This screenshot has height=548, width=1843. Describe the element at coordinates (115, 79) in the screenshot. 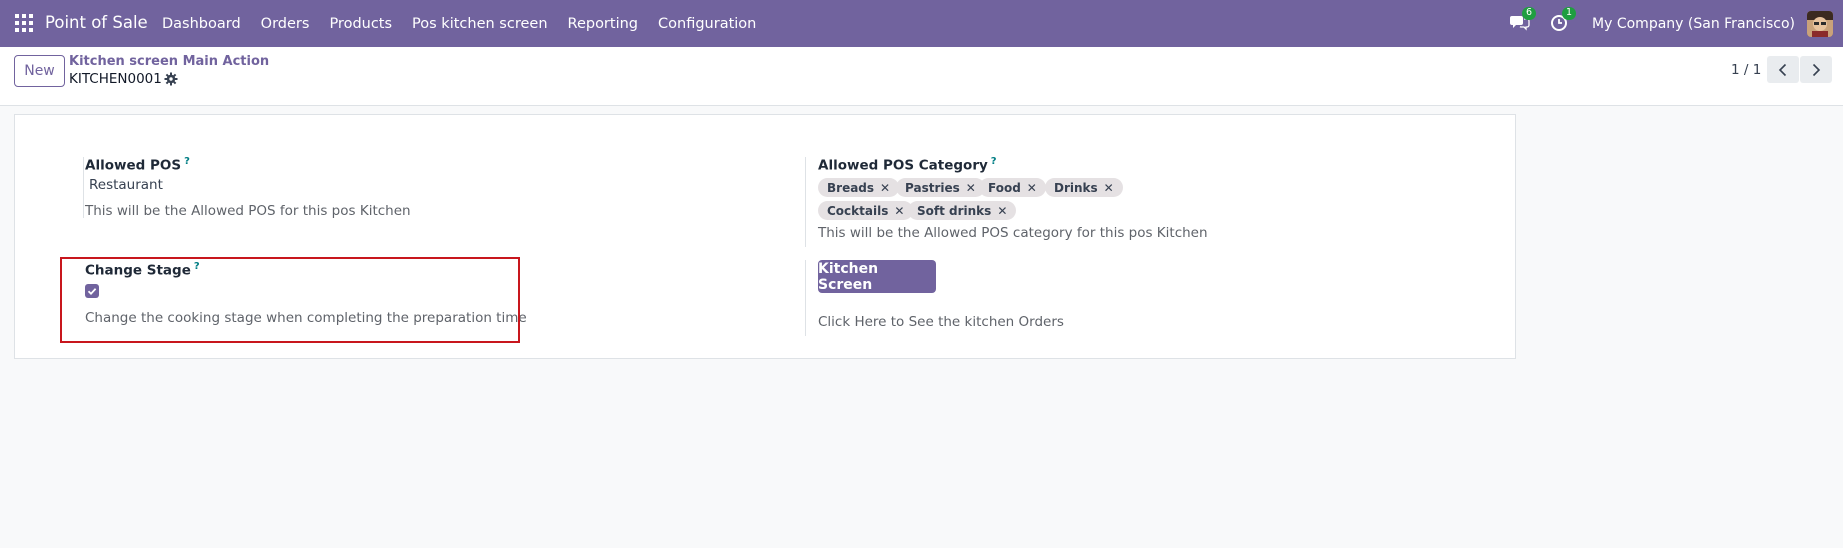

I see `record-name: KITCHEN0001` at that location.